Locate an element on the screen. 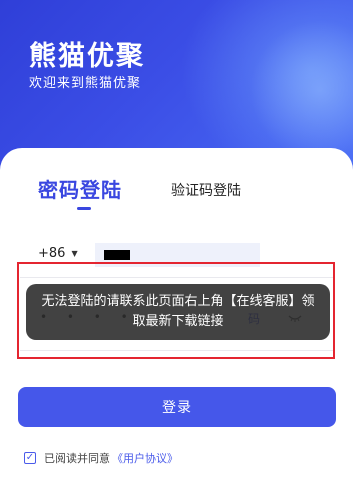 The width and height of the screenshot is (353, 503). country-code-selector: +86 ▼ is located at coordinates (58, 253).